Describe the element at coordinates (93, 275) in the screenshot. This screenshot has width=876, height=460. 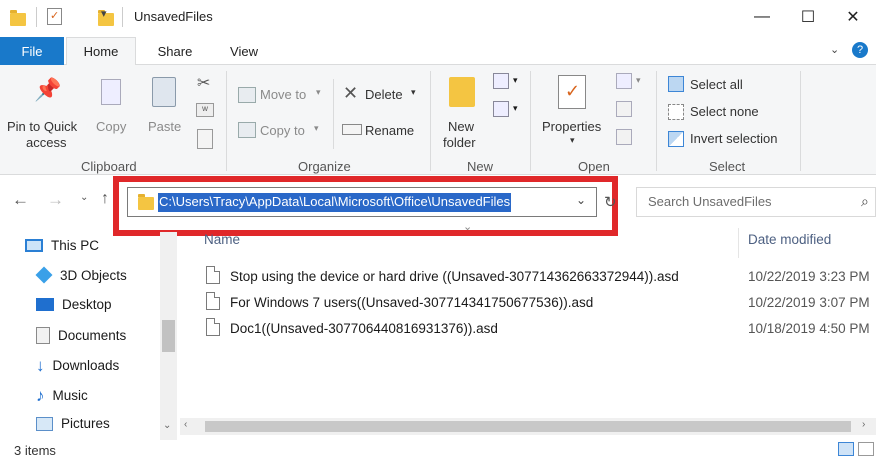
I see `nav-item-label: 3D Objects` at that location.